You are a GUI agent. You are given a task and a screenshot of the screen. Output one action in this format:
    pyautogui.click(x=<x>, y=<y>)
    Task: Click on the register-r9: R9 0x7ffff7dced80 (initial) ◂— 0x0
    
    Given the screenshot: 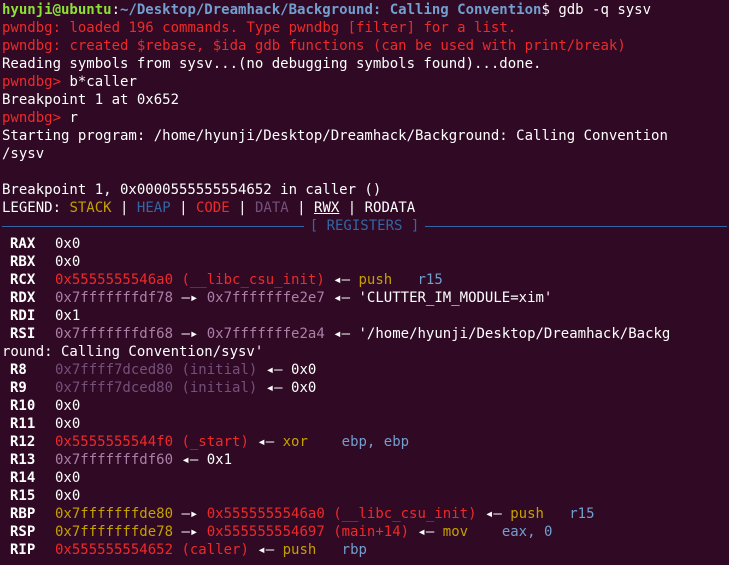 What is the action you would take?
    pyautogui.click(x=163, y=388)
    